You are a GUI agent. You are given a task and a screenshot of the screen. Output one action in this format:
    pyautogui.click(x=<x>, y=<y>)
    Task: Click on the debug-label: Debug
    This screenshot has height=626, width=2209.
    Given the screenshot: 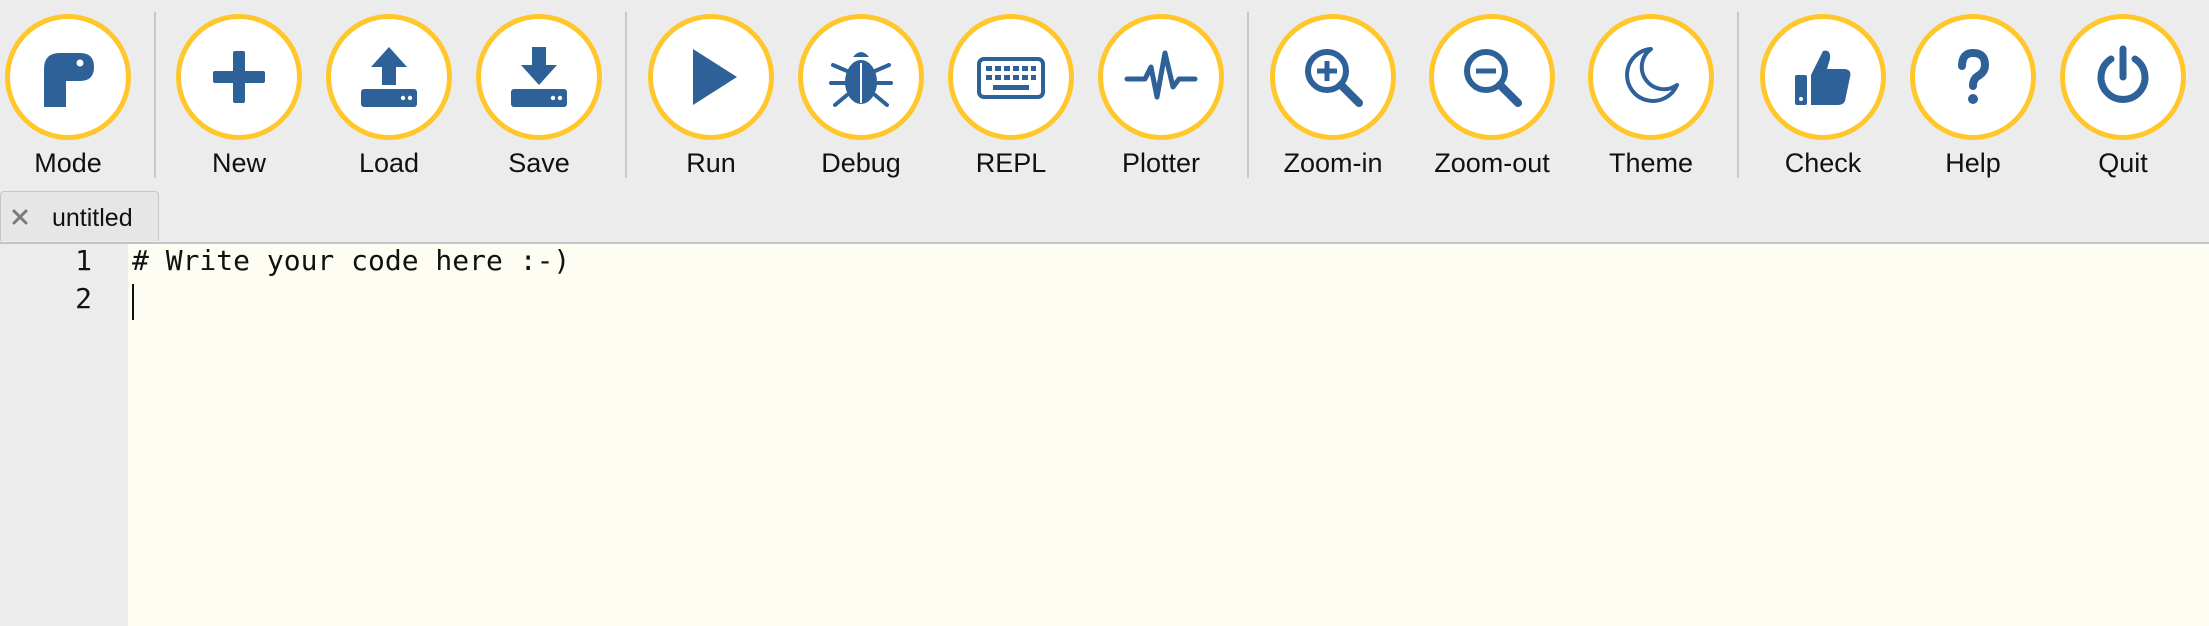 What is the action you would take?
    pyautogui.click(x=861, y=163)
    